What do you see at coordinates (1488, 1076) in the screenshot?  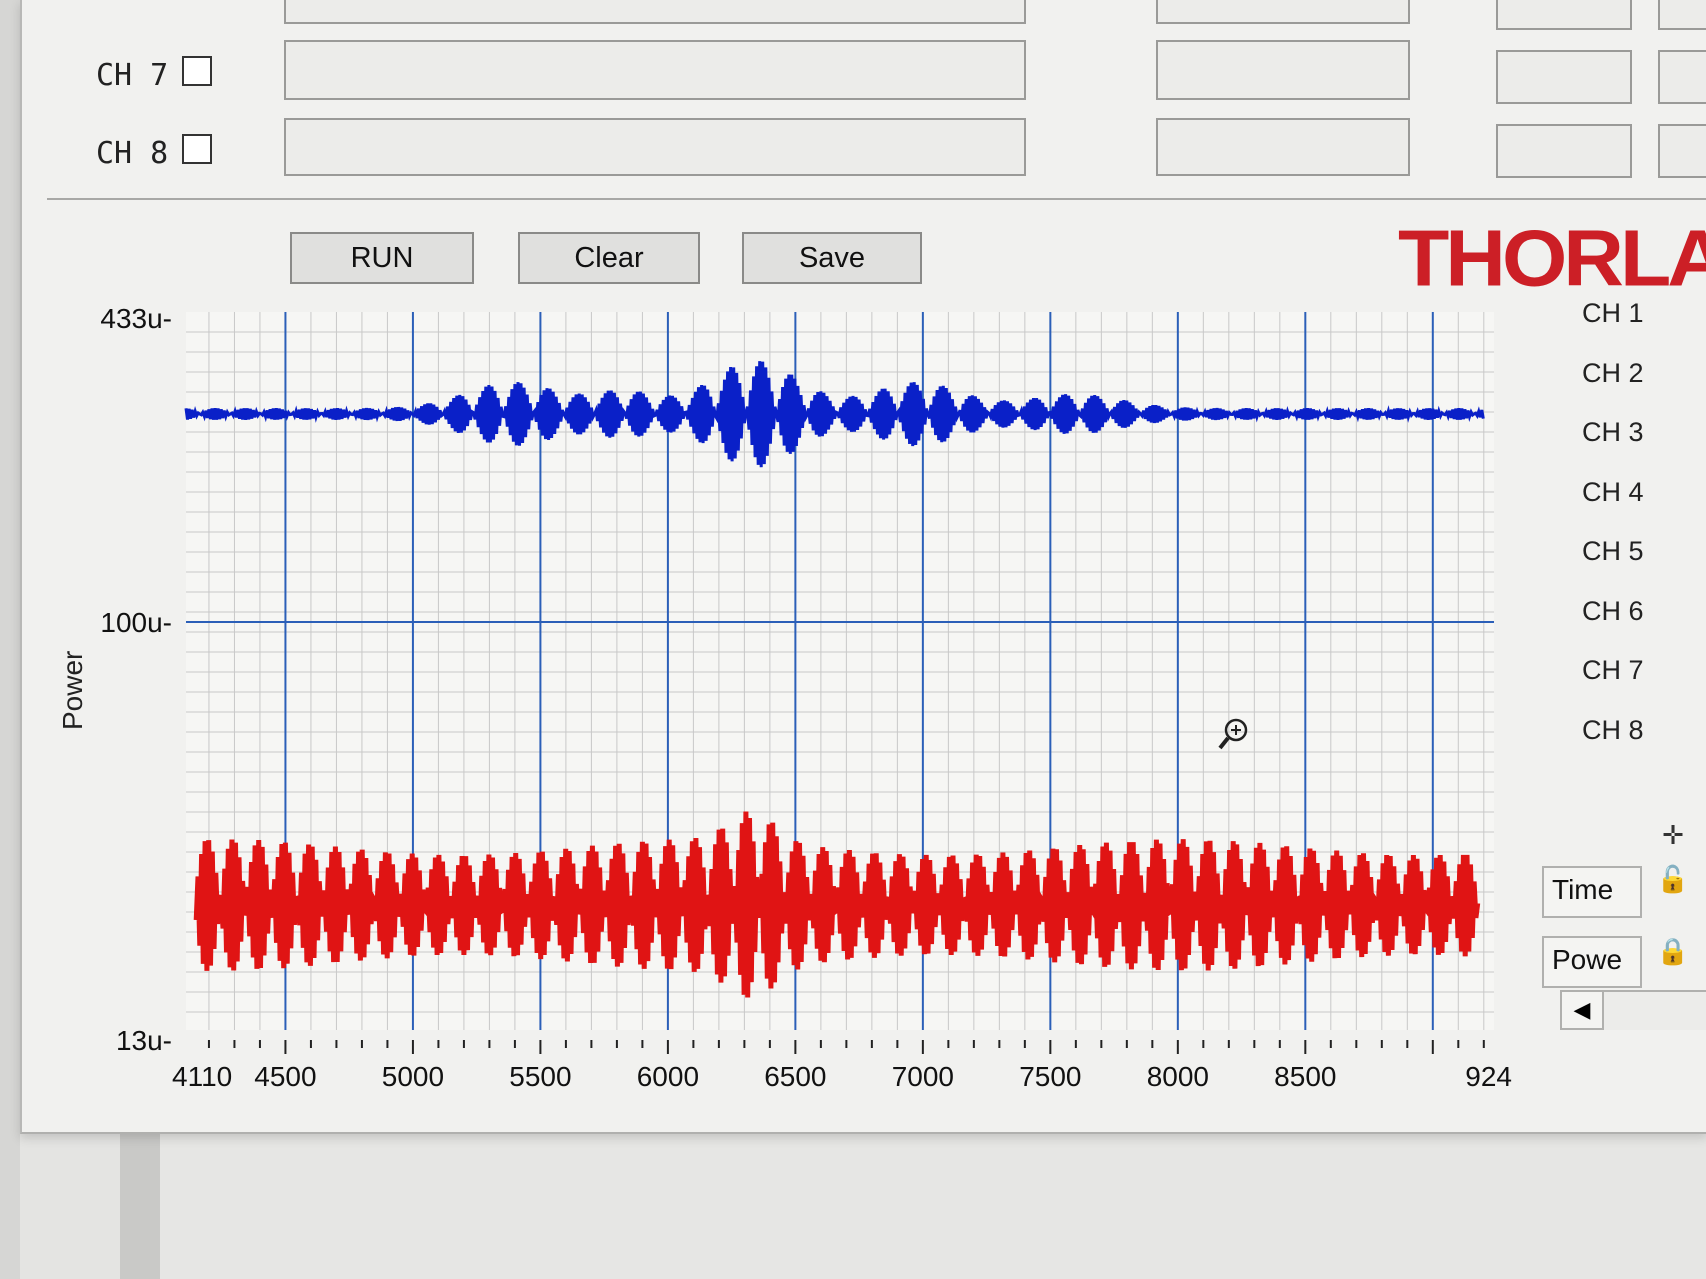 I see `x-tick-label: 924` at bounding box center [1488, 1076].